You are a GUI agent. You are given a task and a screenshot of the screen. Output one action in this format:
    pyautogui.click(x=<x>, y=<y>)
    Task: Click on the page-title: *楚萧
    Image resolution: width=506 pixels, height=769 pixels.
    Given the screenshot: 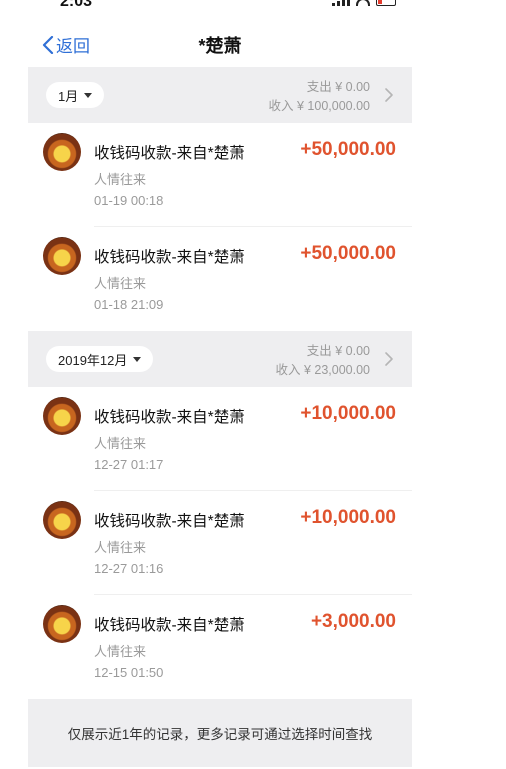 What is the action you would take?
    pyautogui.click(x=220, y=46)
    